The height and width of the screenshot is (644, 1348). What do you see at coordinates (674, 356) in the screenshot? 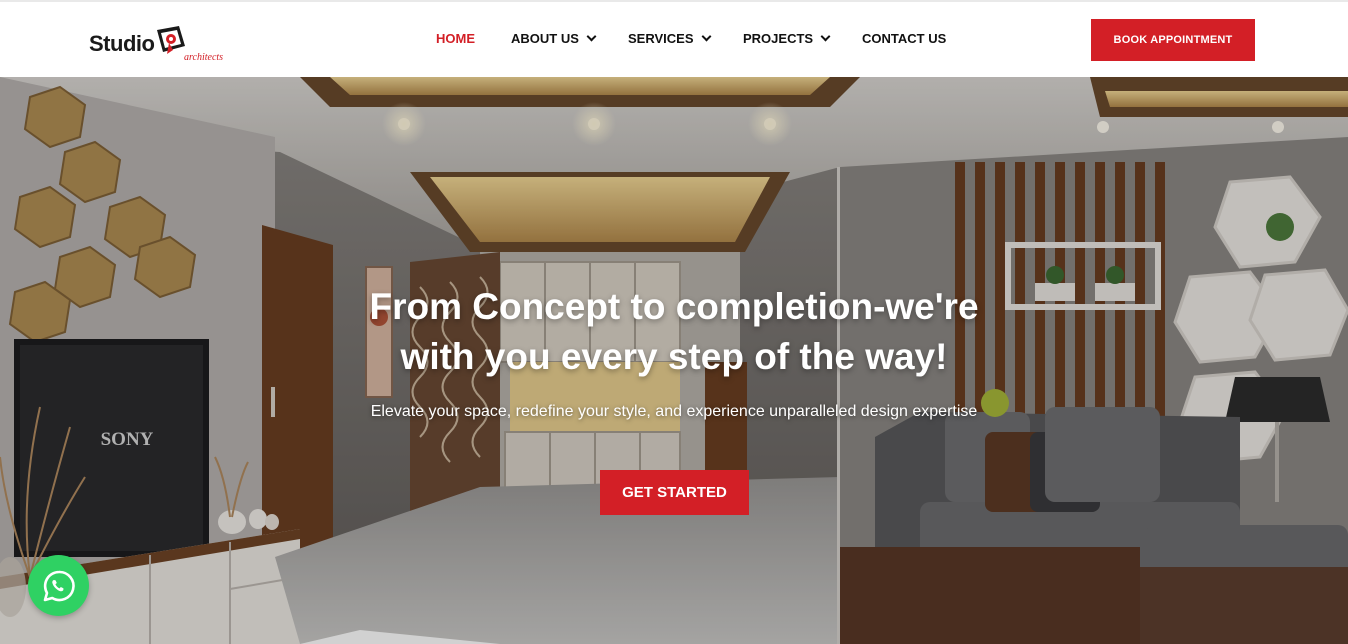
I see `hero-title-line2: with you every step of the way!` at bounding box center [674, 356].